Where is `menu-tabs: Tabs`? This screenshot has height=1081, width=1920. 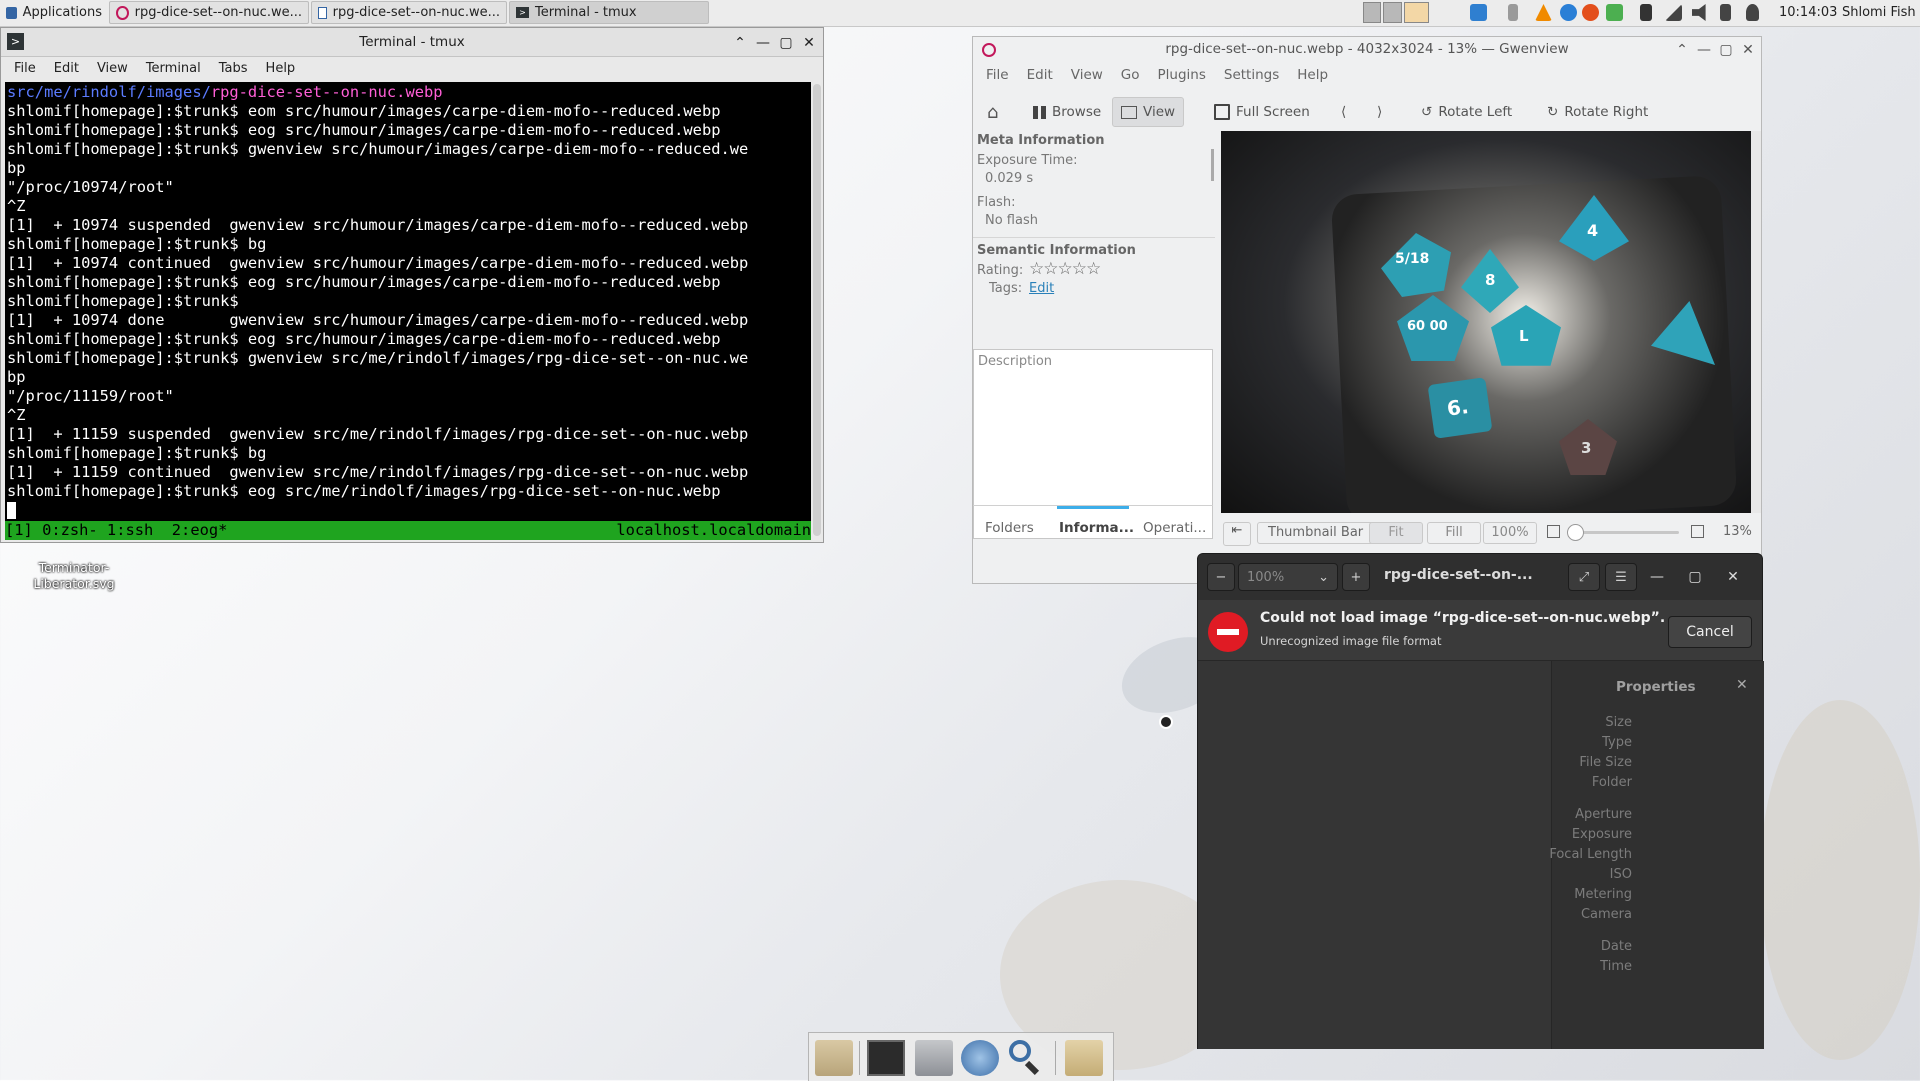
menu-tabs: Tabs is located at coordinates (233, 68).